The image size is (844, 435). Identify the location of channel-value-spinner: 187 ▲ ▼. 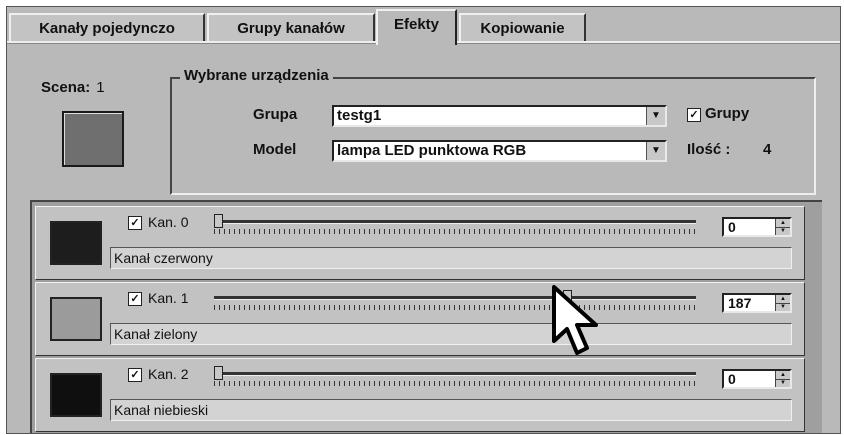
(757, 303).